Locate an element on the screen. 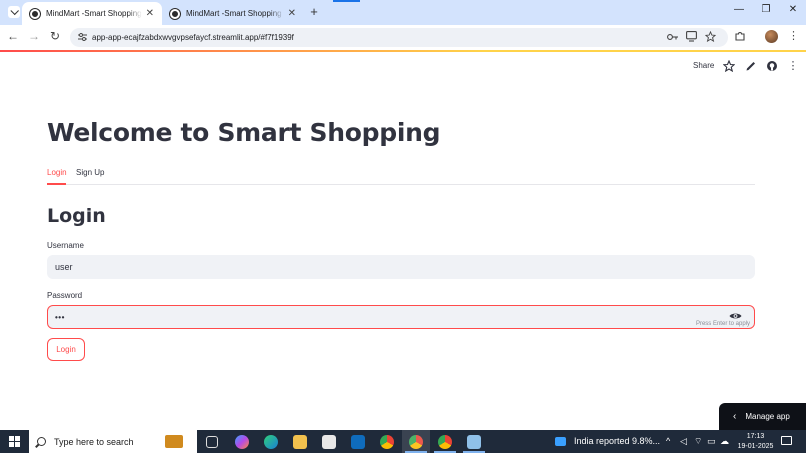 Image resolution: width=806 pixels, height=453 pixels. copilot-icon is located at coordinates (242, 442).